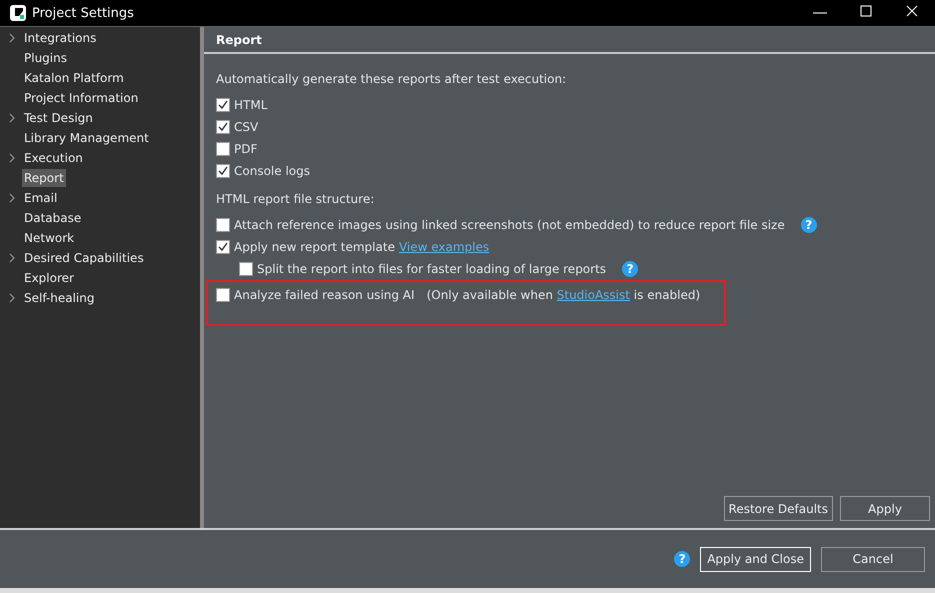 Image resolution: width=935 pixels, height=593 pixels. What do you see at coordinates (59, 298) in the screenshot?
I see `sidebar-item: Self-healing` at bounding box center [59, 298].